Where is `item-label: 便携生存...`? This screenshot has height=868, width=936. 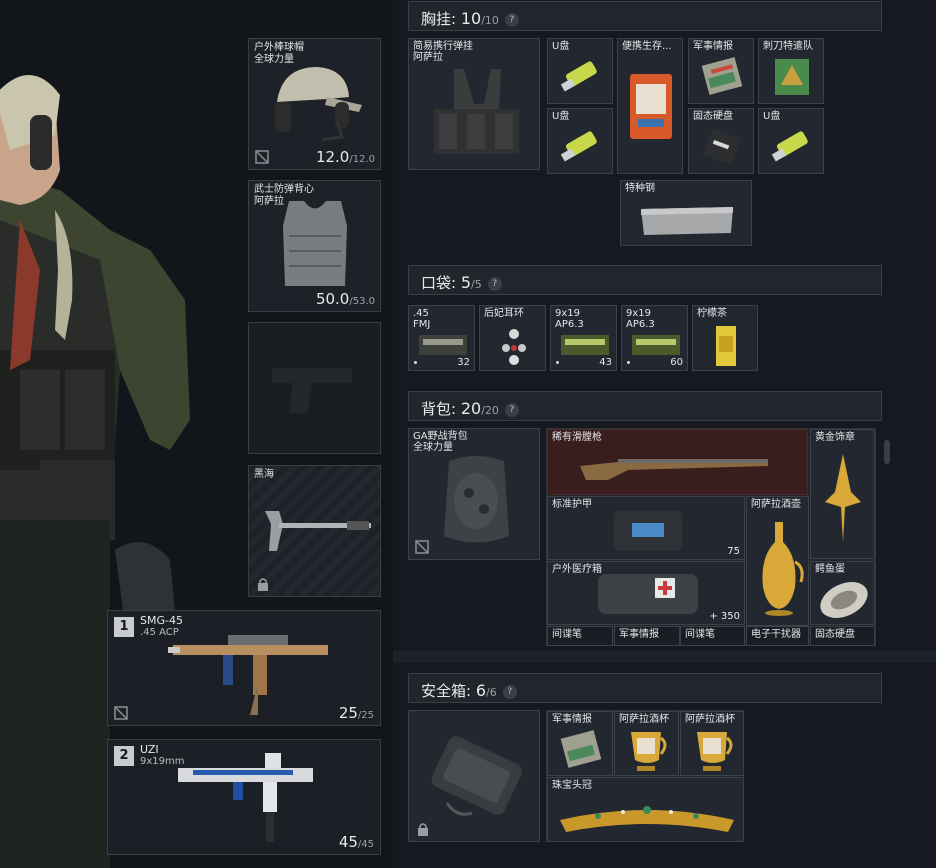
item-label: 便携生存... is located at coordinates (647, 46).